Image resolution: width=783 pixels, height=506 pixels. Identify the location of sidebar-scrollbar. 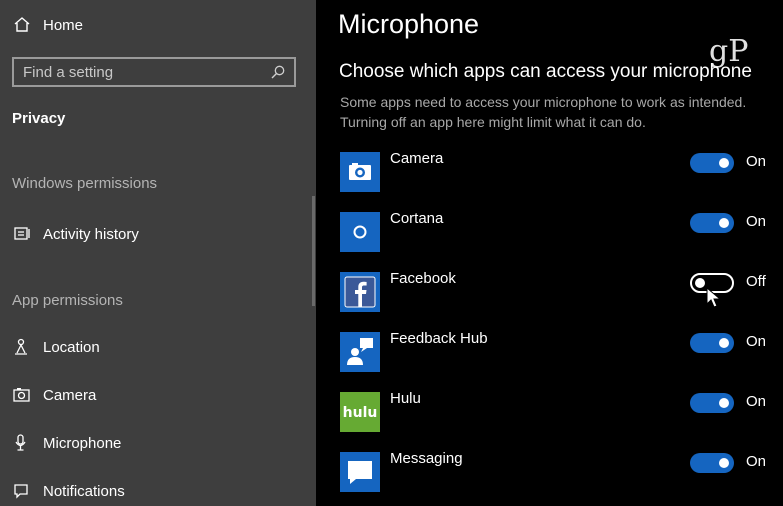
(313, 251).